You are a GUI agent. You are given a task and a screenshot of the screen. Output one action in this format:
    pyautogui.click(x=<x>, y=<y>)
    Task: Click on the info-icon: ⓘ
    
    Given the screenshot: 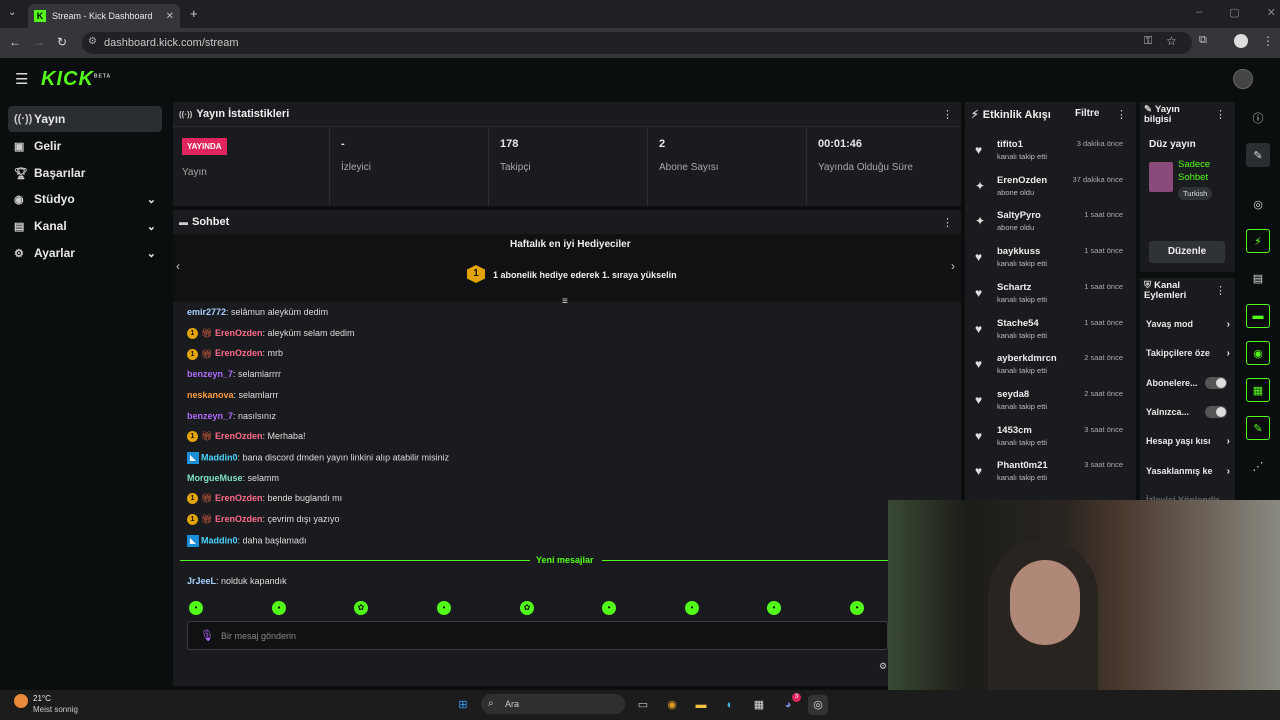 What is the action you would take?
    pyautogui.click(x=1258, y=118)
    